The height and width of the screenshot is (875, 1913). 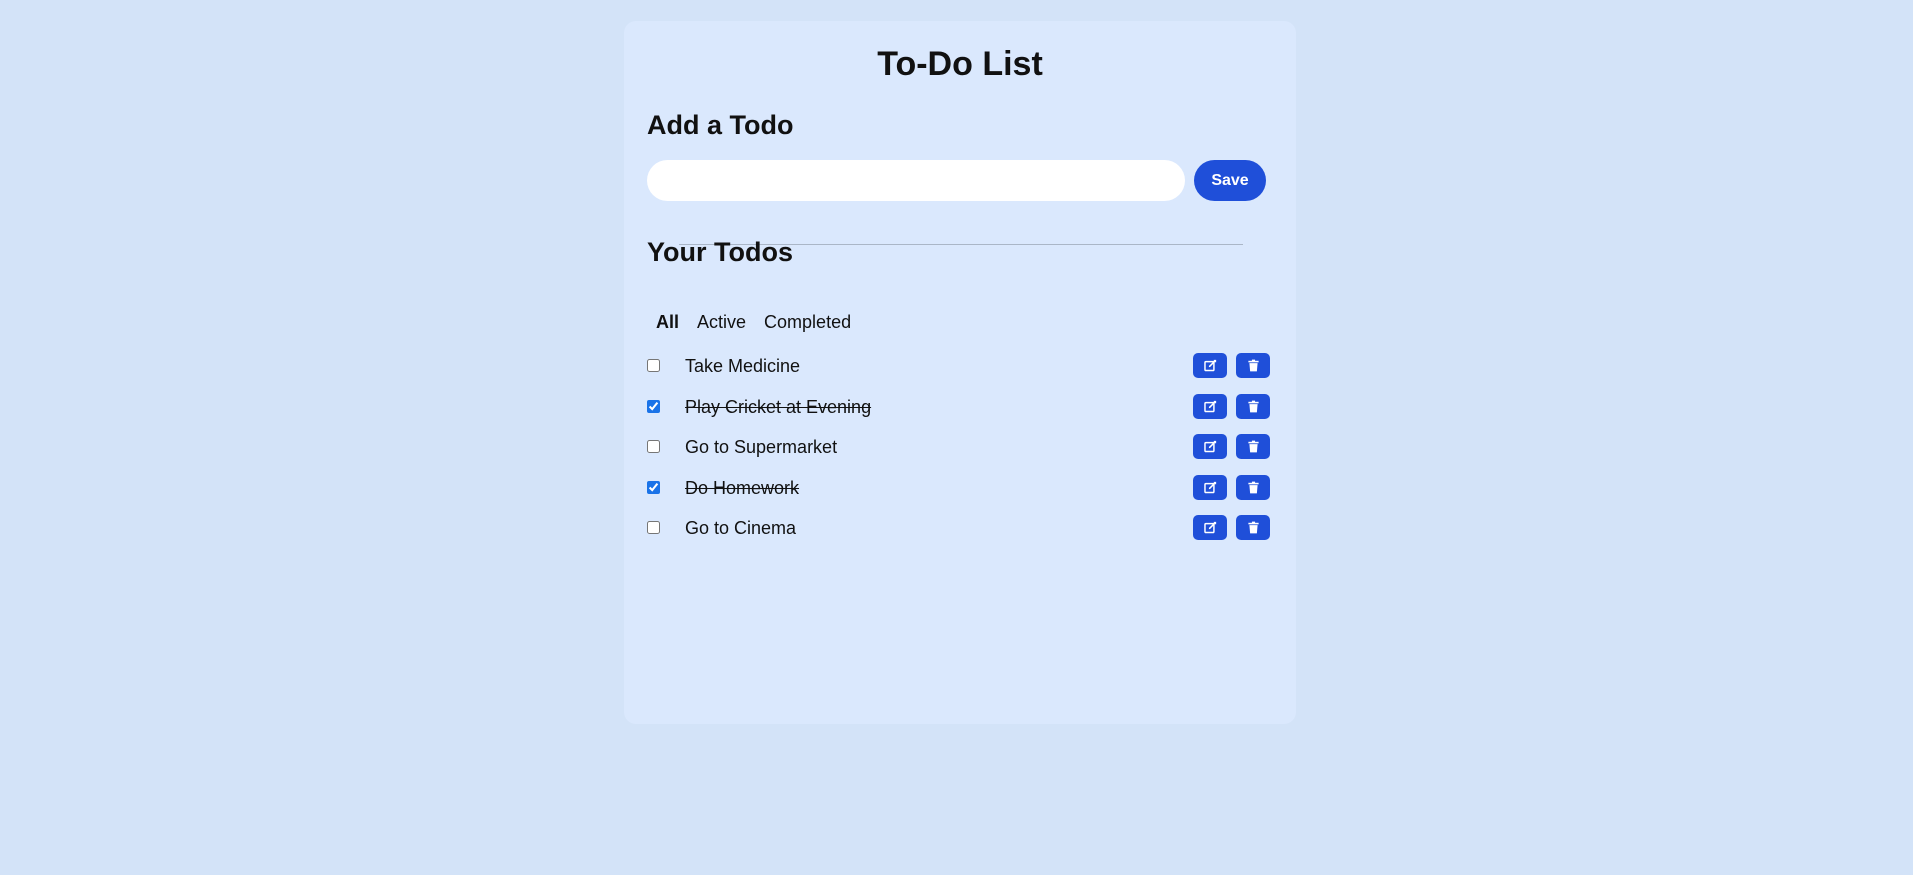 I want to click on todo-text: Do Homework, so click(x=742, y=487).